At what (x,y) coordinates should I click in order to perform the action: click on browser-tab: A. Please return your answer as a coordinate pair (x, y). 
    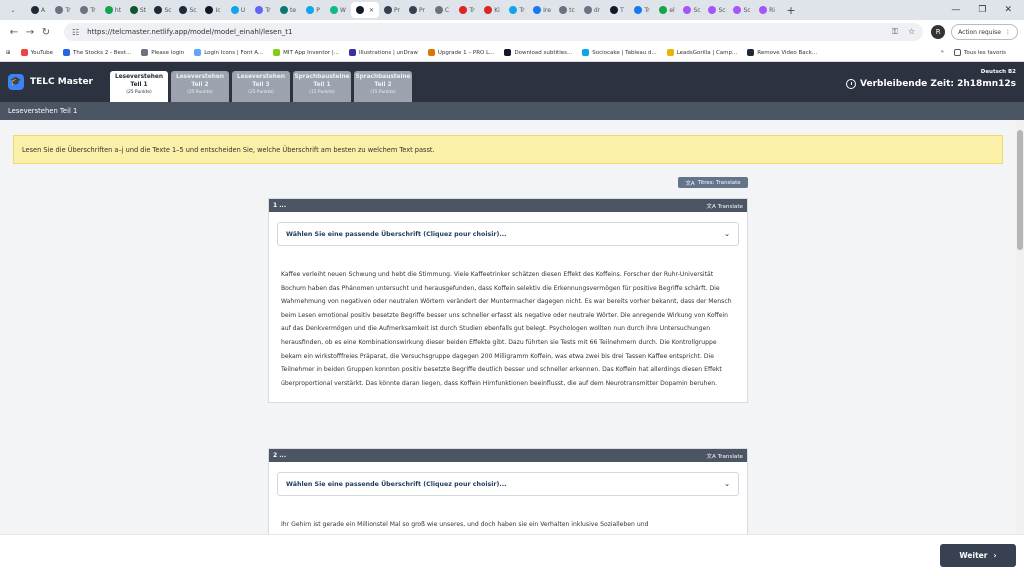
    Looking at the image, I should click on (38, 10).